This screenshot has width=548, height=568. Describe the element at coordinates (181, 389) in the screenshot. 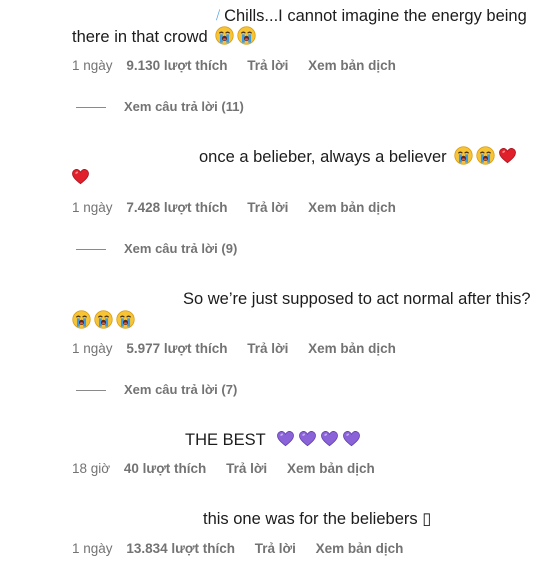

I see `view-replies-label: Xem câu trả lời (7)` at that location.